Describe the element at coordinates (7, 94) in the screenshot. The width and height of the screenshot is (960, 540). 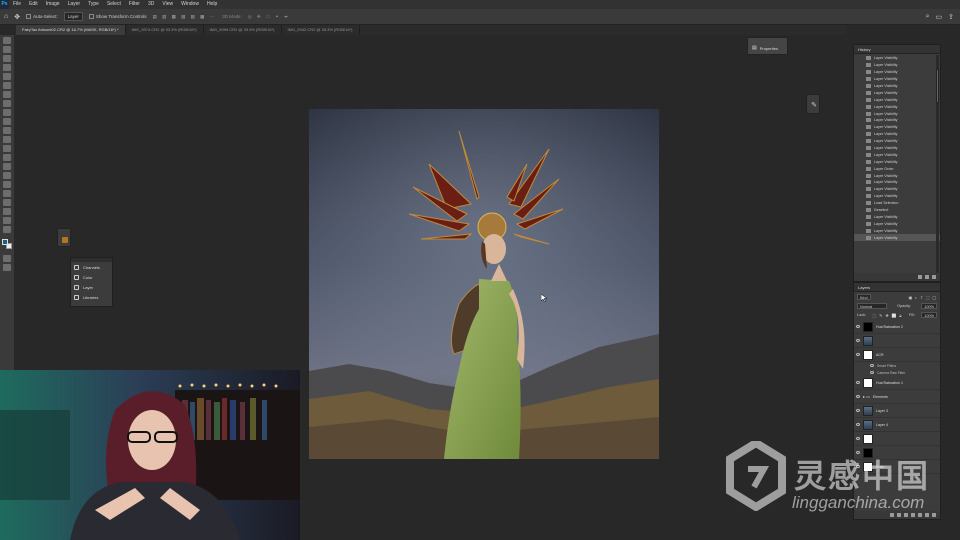
I see `eyedropper-tool-icon` at that location.